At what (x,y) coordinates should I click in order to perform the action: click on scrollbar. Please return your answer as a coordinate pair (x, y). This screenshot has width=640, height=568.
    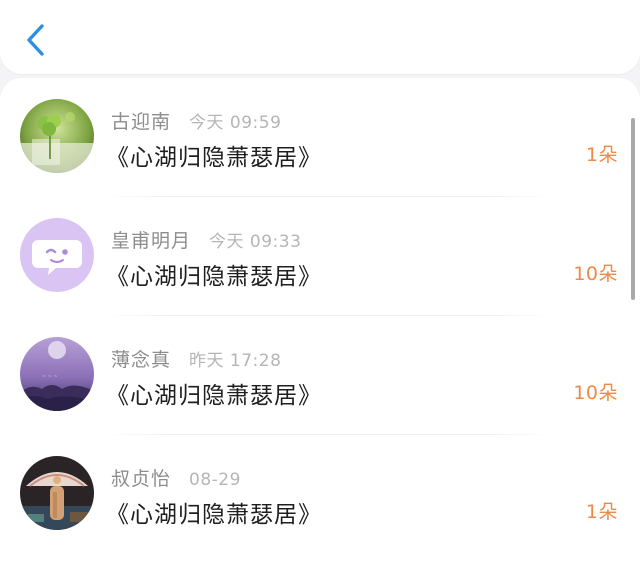
    Looking at the image, I should click on (633, 209).